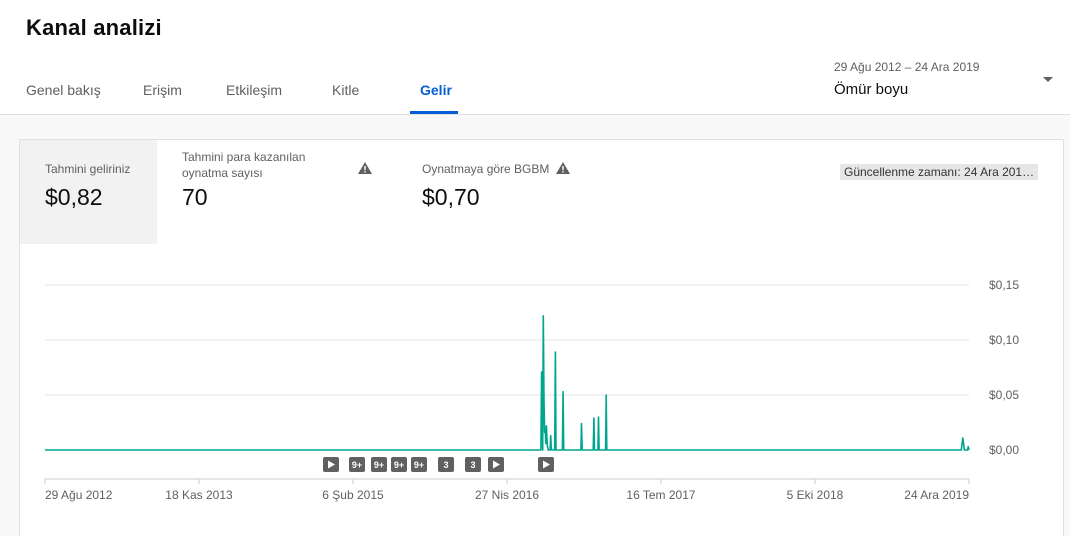 The width and height of the screenshot is (1070, 536). Describe the element at coordinates (353, 495) in the screenshot. I see `x-tick-label: 6 Şub 2015` at that location.